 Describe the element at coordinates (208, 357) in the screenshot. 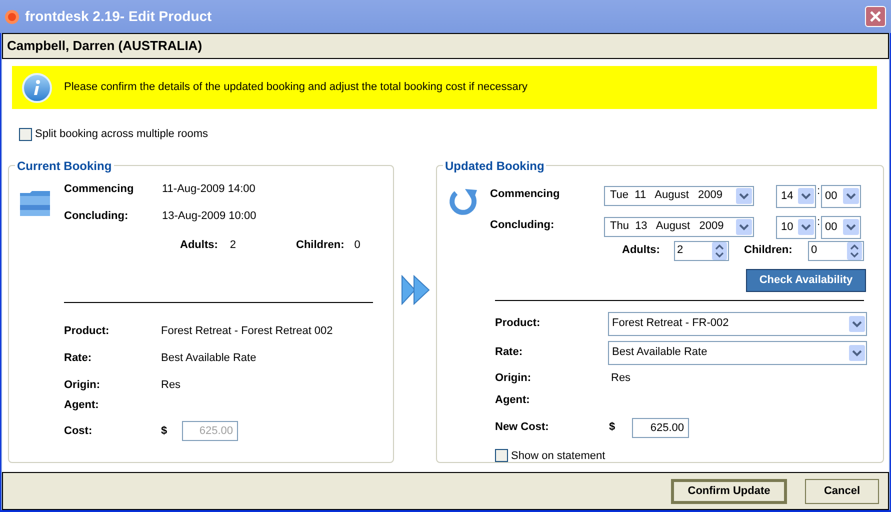

I see `field-value: Best Available Rate` at that location.